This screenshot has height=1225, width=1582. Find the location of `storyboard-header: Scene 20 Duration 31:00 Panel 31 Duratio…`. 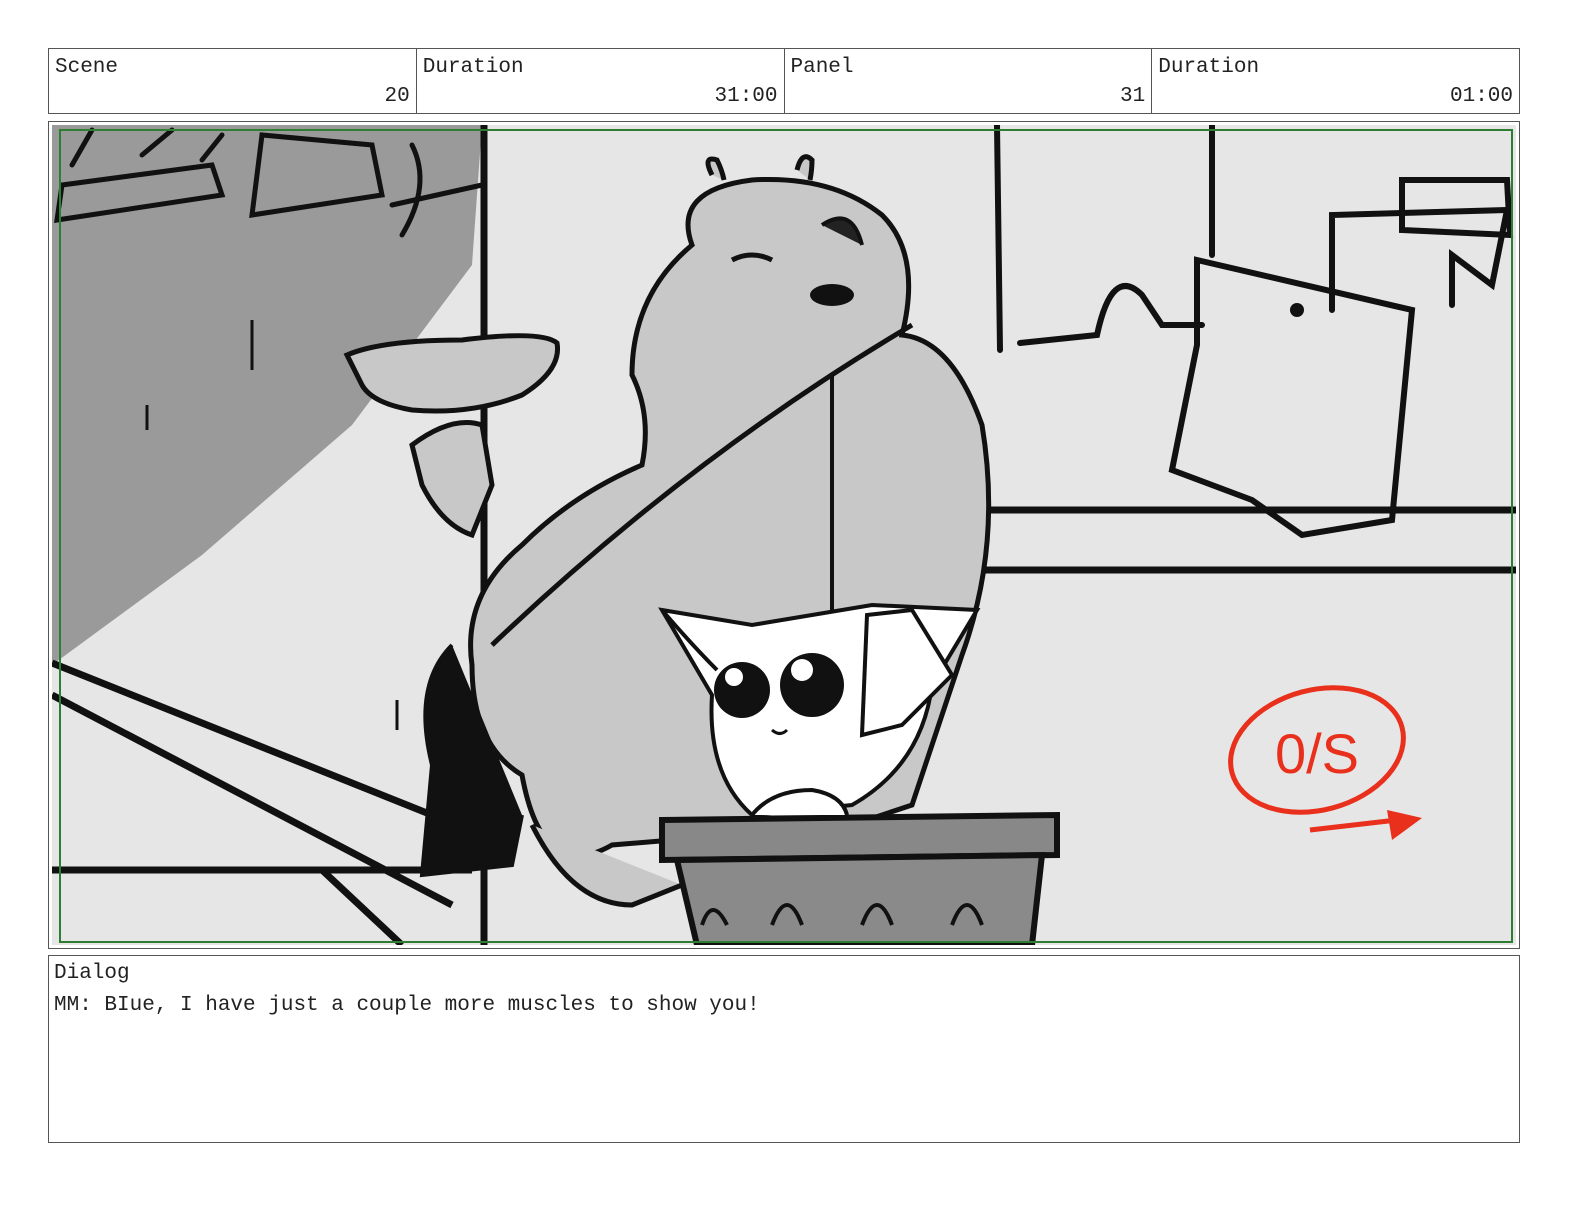

storyboard-header: Scene 20 Duration 31:00 Panel 31 Duratio… is located at coordinates (784, 81).